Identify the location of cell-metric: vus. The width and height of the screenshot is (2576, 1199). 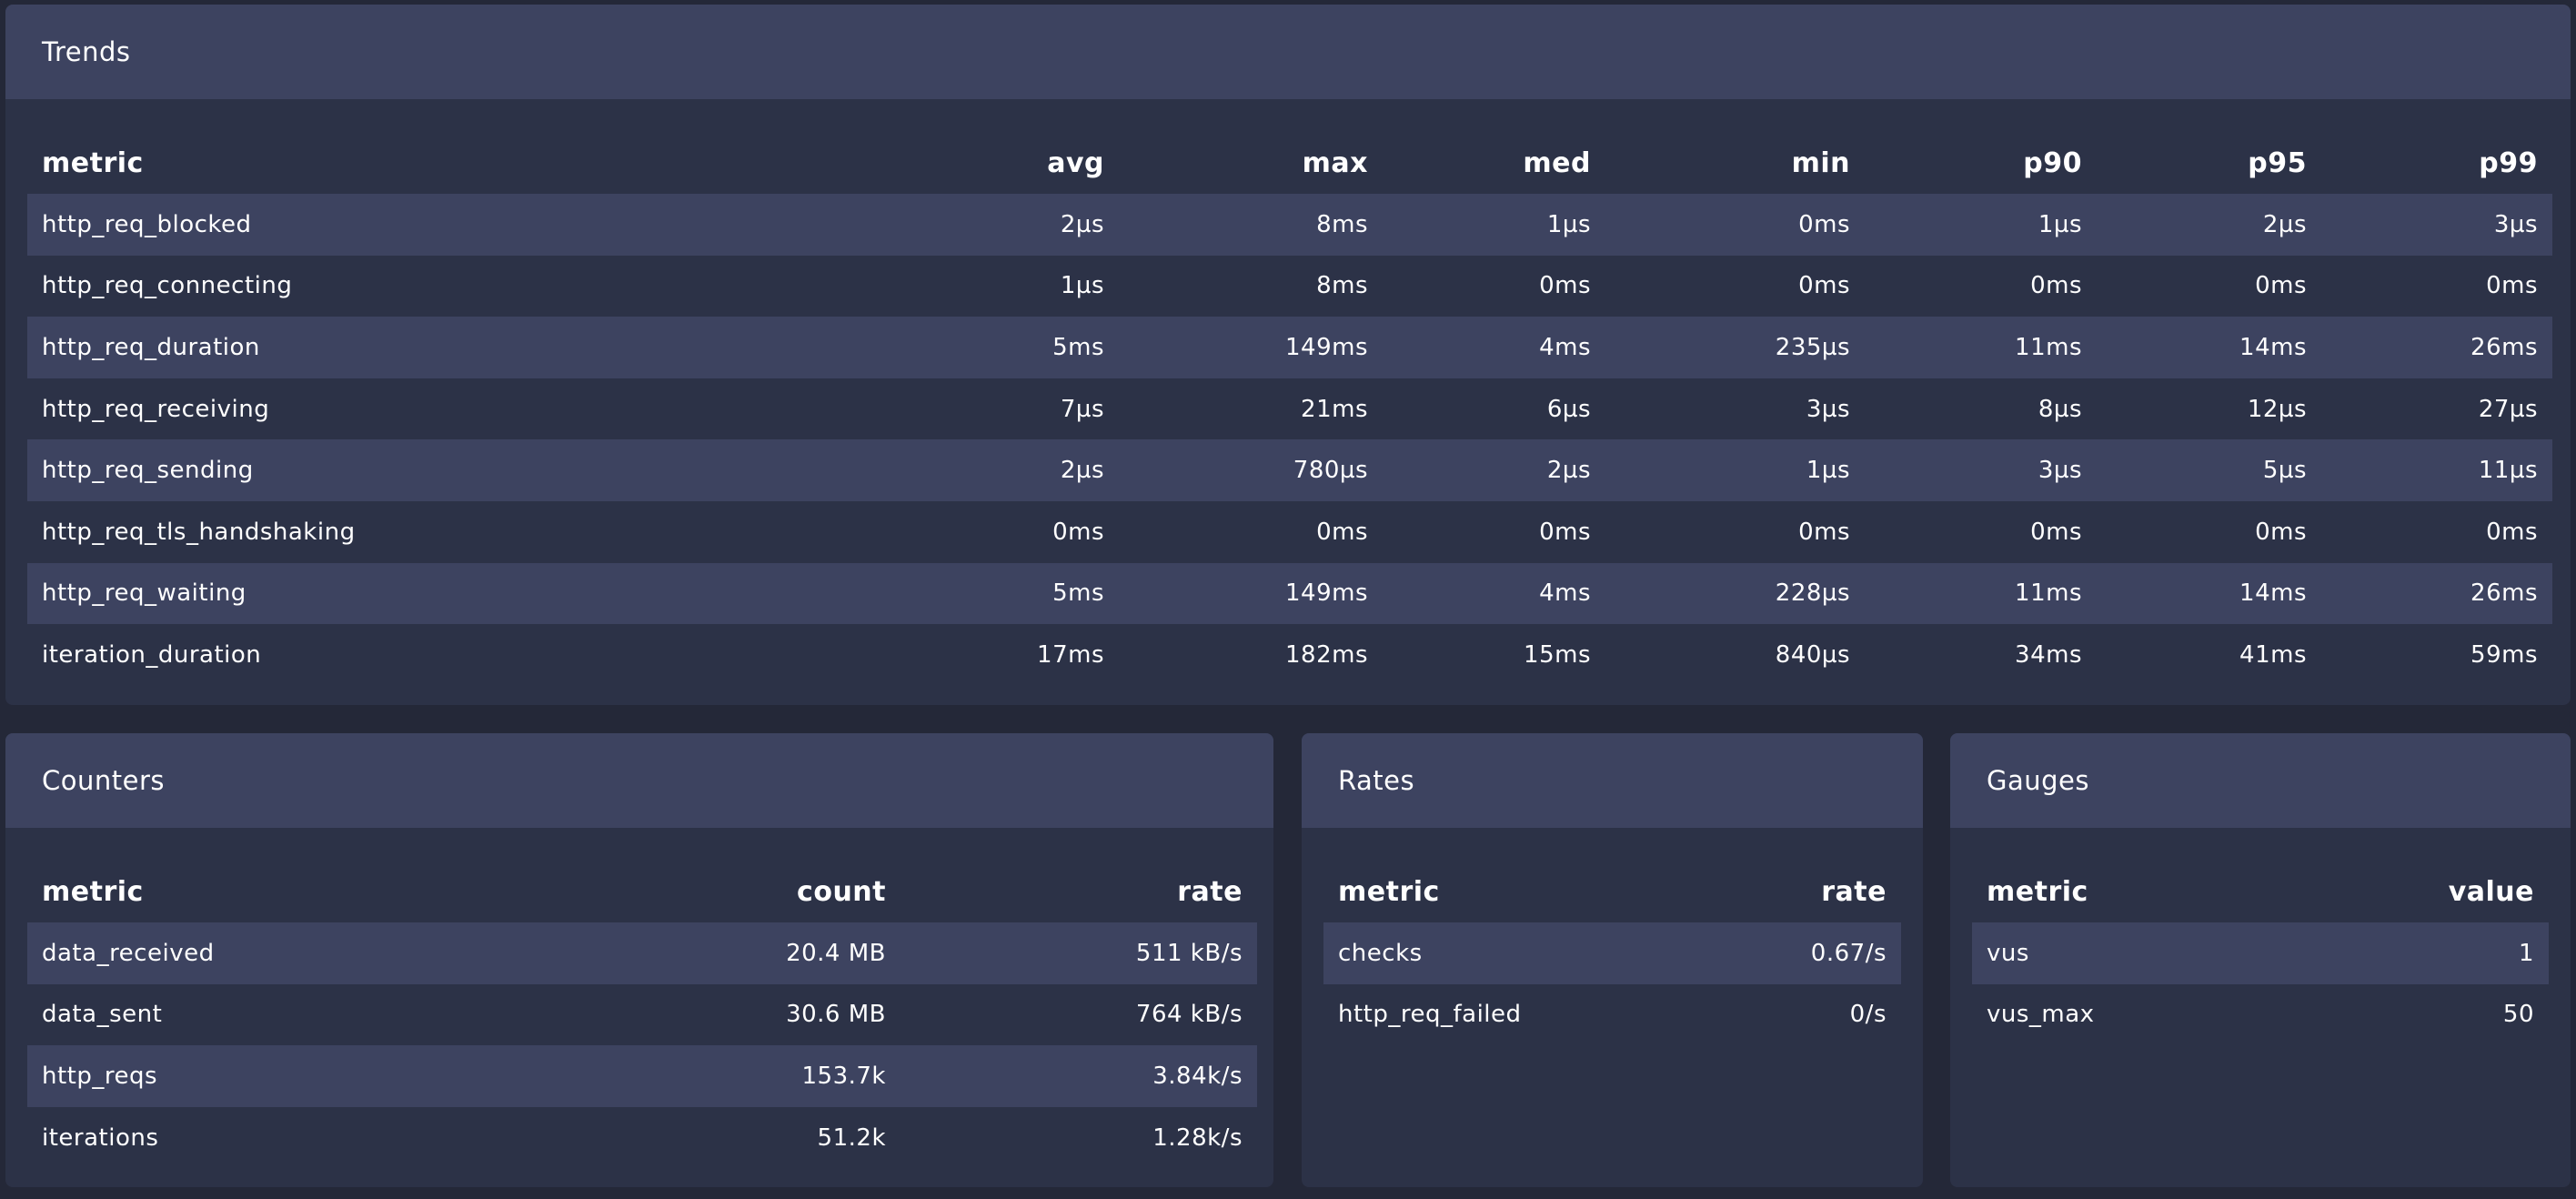
(2008, 953).